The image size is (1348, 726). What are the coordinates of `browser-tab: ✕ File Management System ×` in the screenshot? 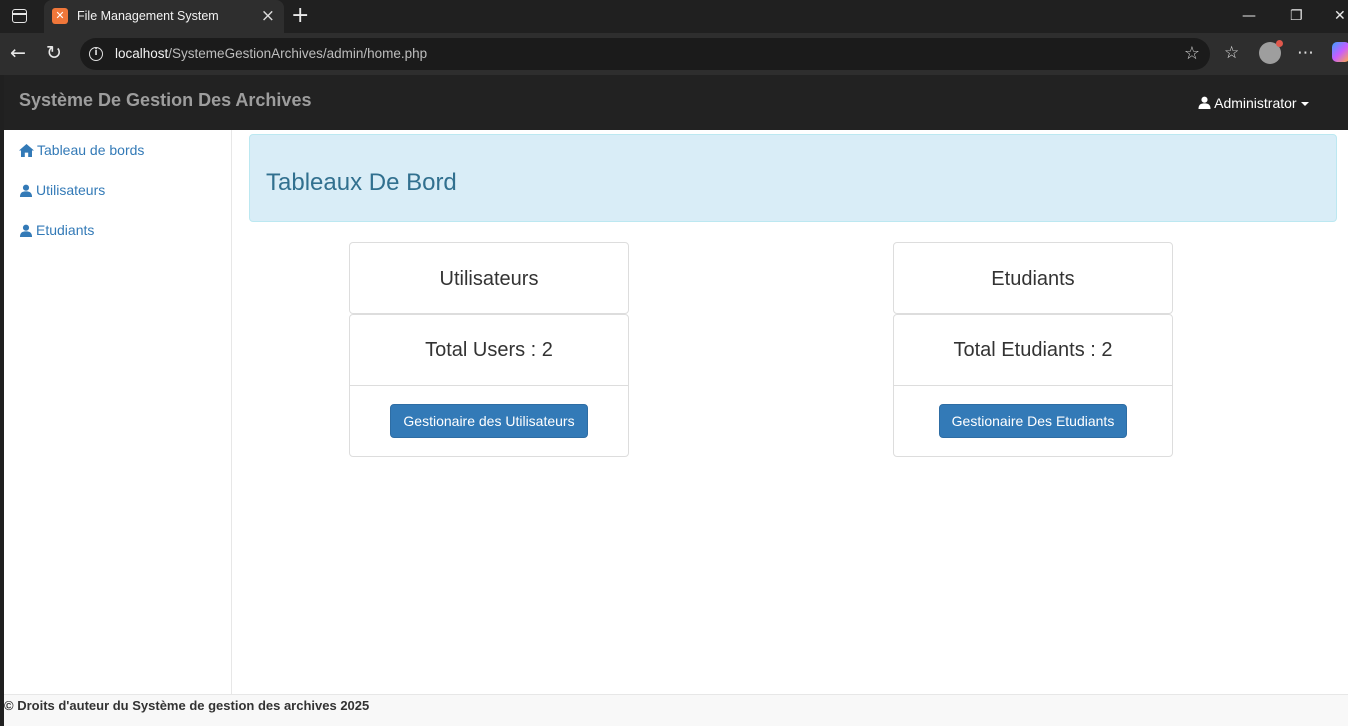 It's located at (164, 16).